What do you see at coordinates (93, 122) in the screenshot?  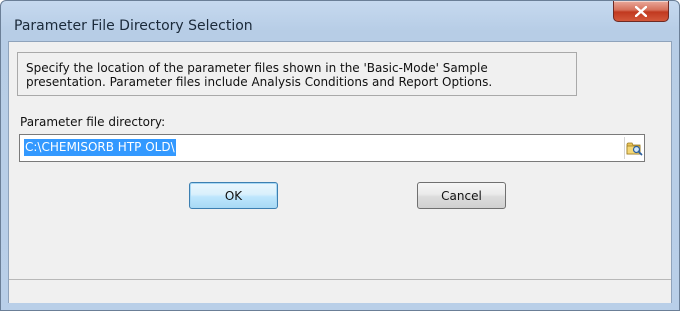 I see `directory-label: Parameter file directory:` at bounding box center [93, 122].